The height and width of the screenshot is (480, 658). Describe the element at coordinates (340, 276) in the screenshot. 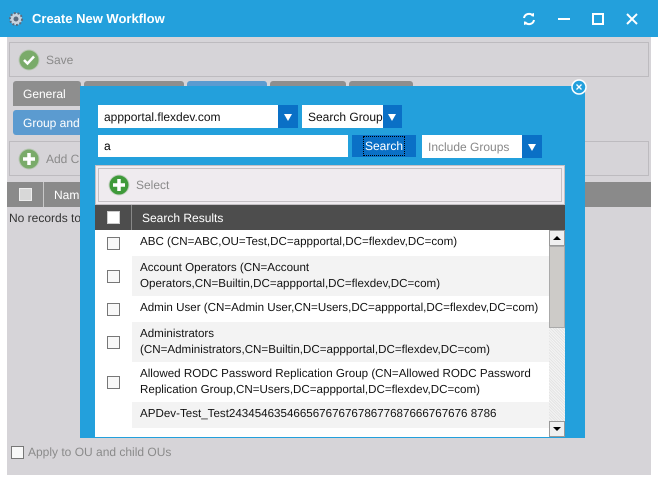

I see `result-item: Account Operators (CN=Account Operators,CN=Builtin,DC=appportal,DC=flexdev,DC=com)` at that location.